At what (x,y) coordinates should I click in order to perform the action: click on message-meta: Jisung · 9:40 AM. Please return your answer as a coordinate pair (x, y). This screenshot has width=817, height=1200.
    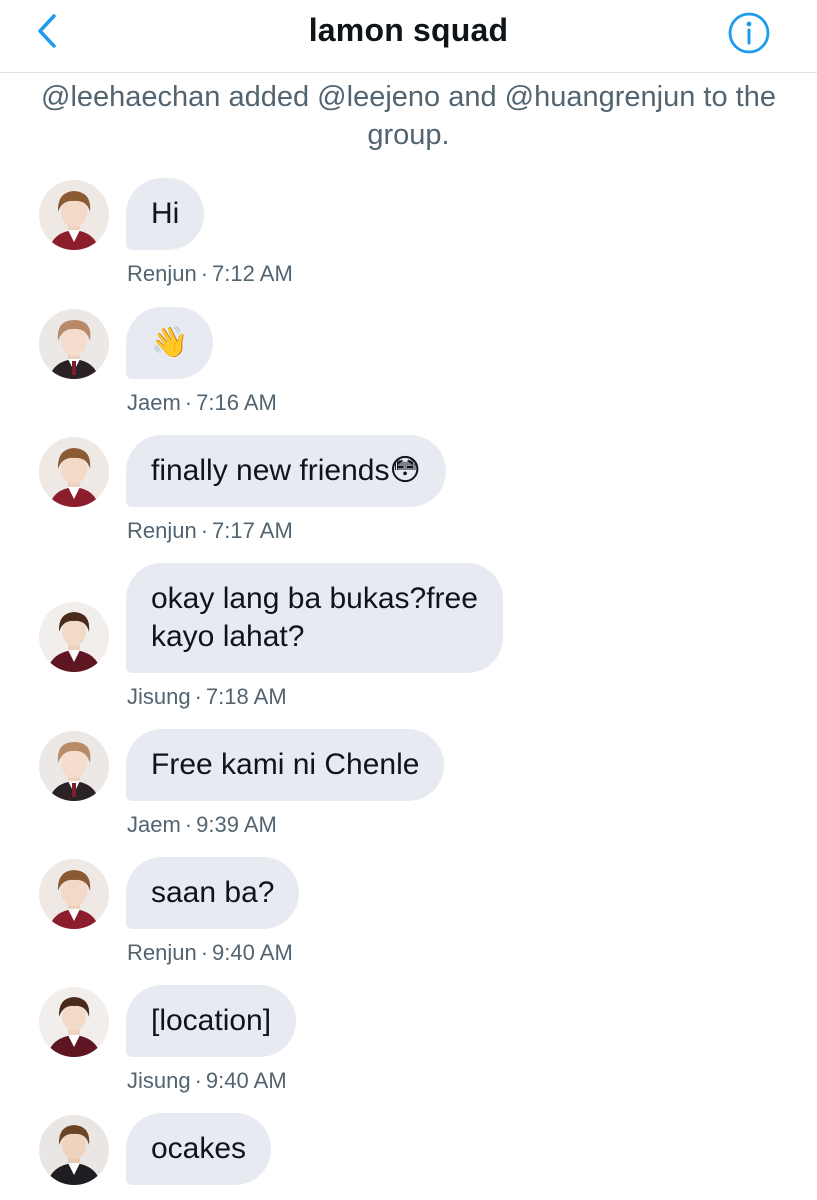
    Looking at the image, I should click on (207, 1081).